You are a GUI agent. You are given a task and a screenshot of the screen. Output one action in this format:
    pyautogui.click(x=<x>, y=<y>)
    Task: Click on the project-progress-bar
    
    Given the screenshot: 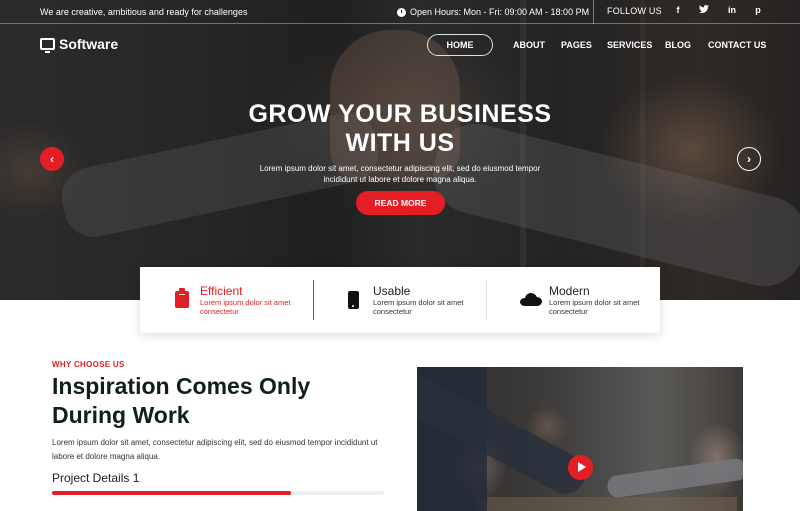 What is the action you would take?
    pyautogui.click(x=218, y=493)
    